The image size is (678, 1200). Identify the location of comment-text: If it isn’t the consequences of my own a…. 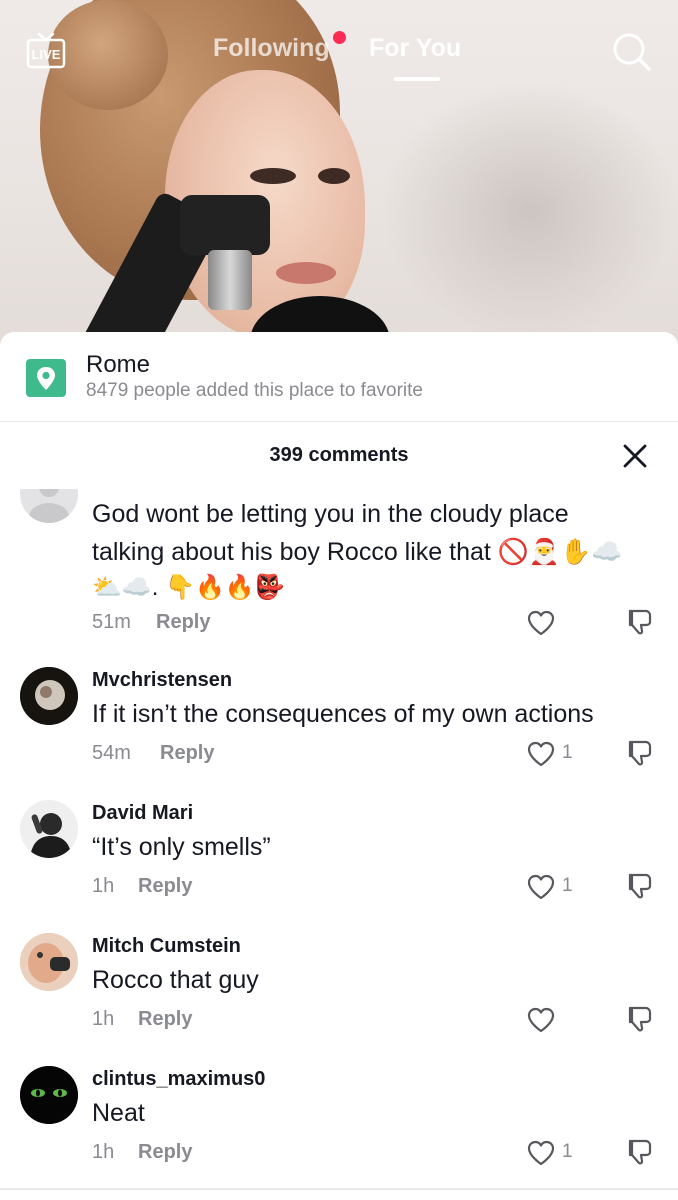
(343, 714).